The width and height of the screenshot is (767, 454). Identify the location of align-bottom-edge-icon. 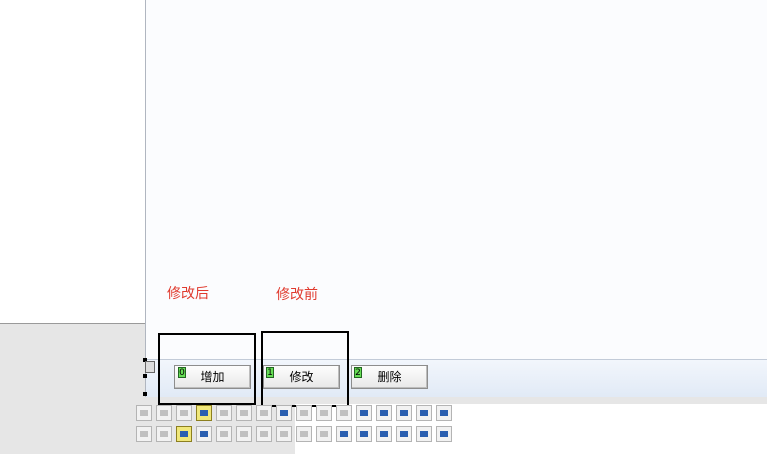
(144, 434).